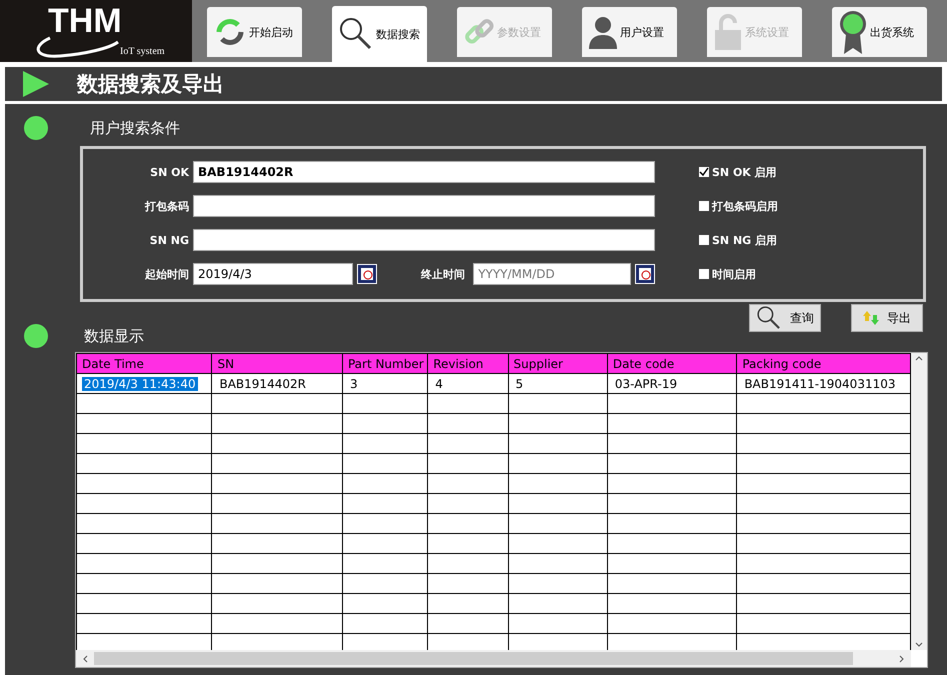 Image resolution: width=947 pixels, height=675 pixels. What do you see at coordinates (704, 172) in the screenshot?
I see `check-icon` at bounding box center [704, 172].